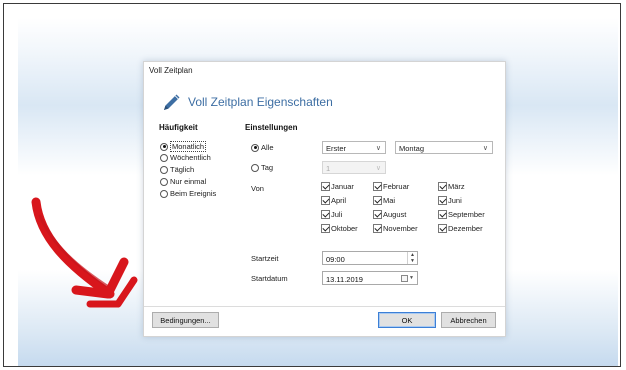 This screenshot has width=626, height=370. What do you see at coordinates (354, 147) in the screenshot?
I see `ordinal-select: Erster ∨` at bounding box center [354, 147].